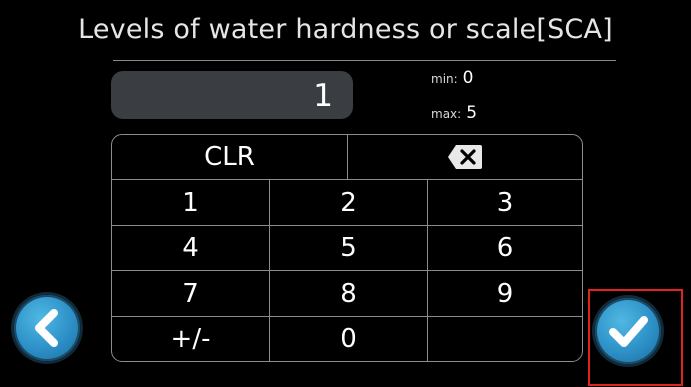  I want to click on back-button, so click(47, 328).